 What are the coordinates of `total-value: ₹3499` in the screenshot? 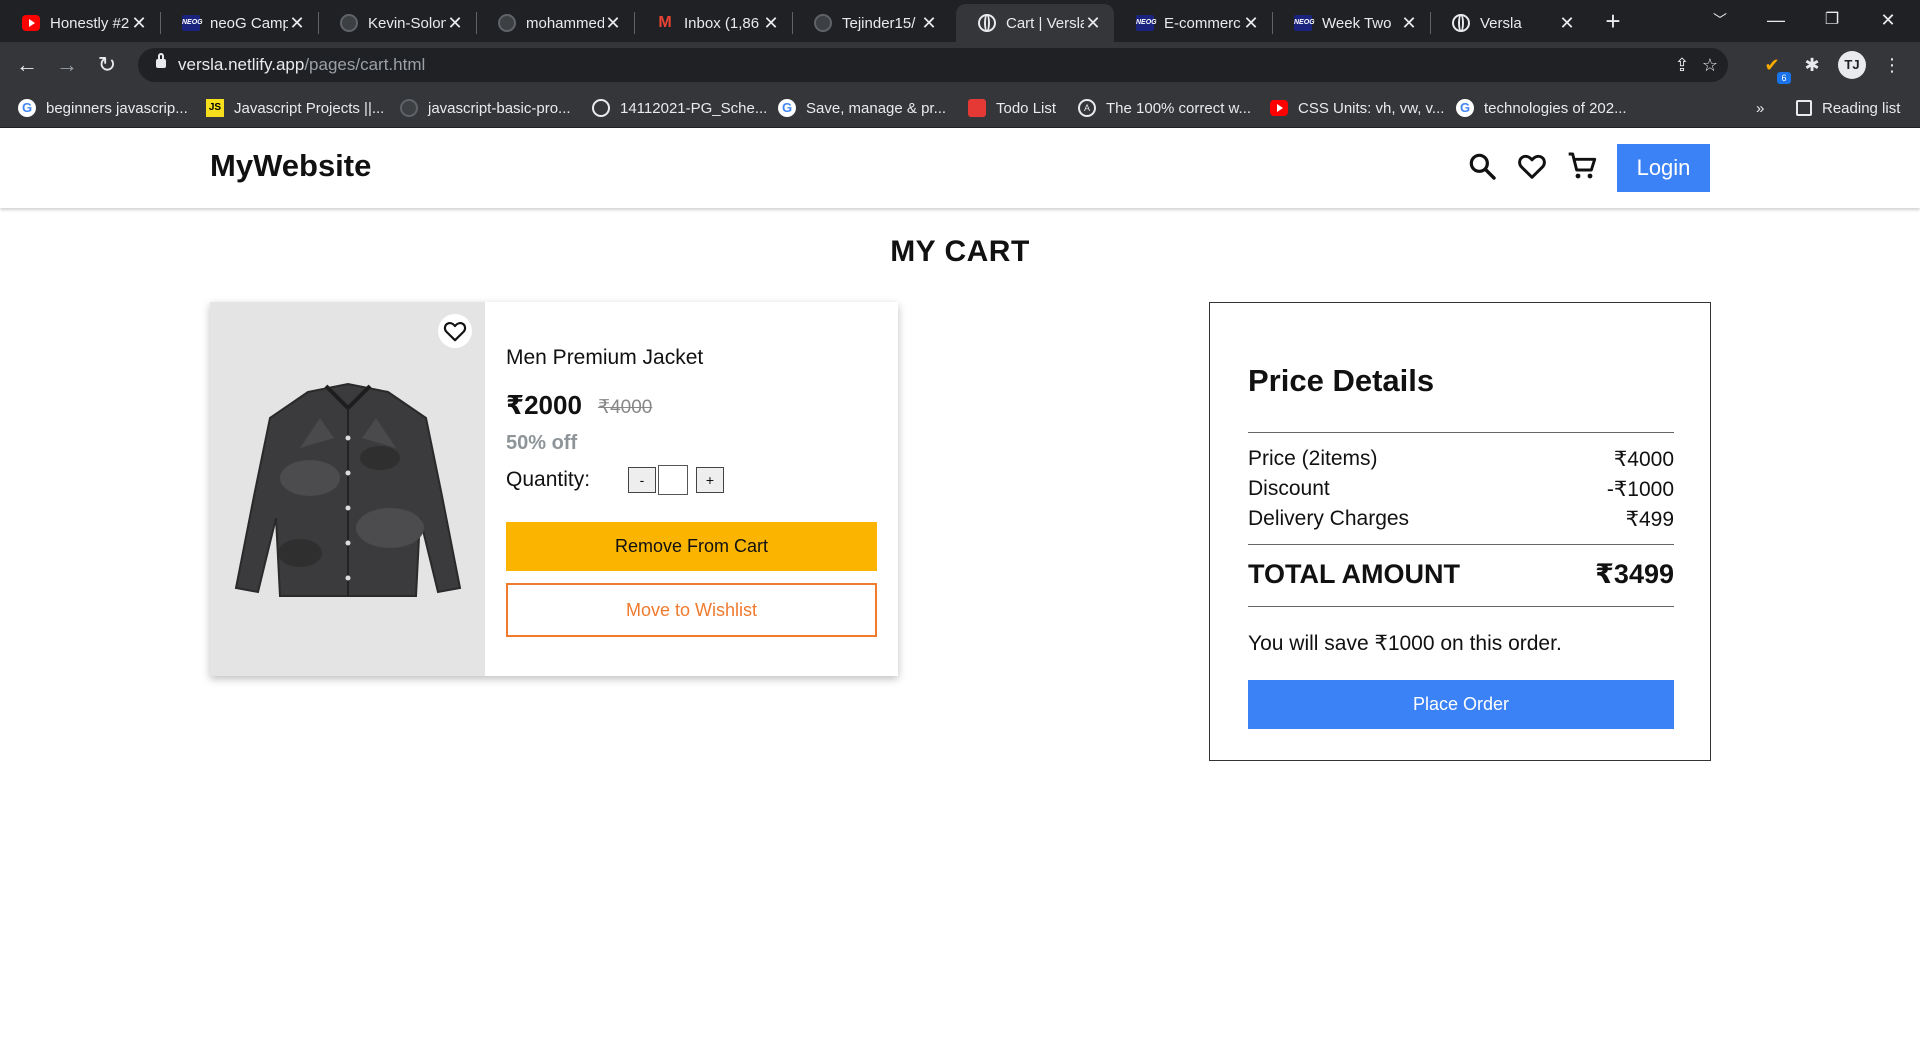 It's located at (1634, 574).